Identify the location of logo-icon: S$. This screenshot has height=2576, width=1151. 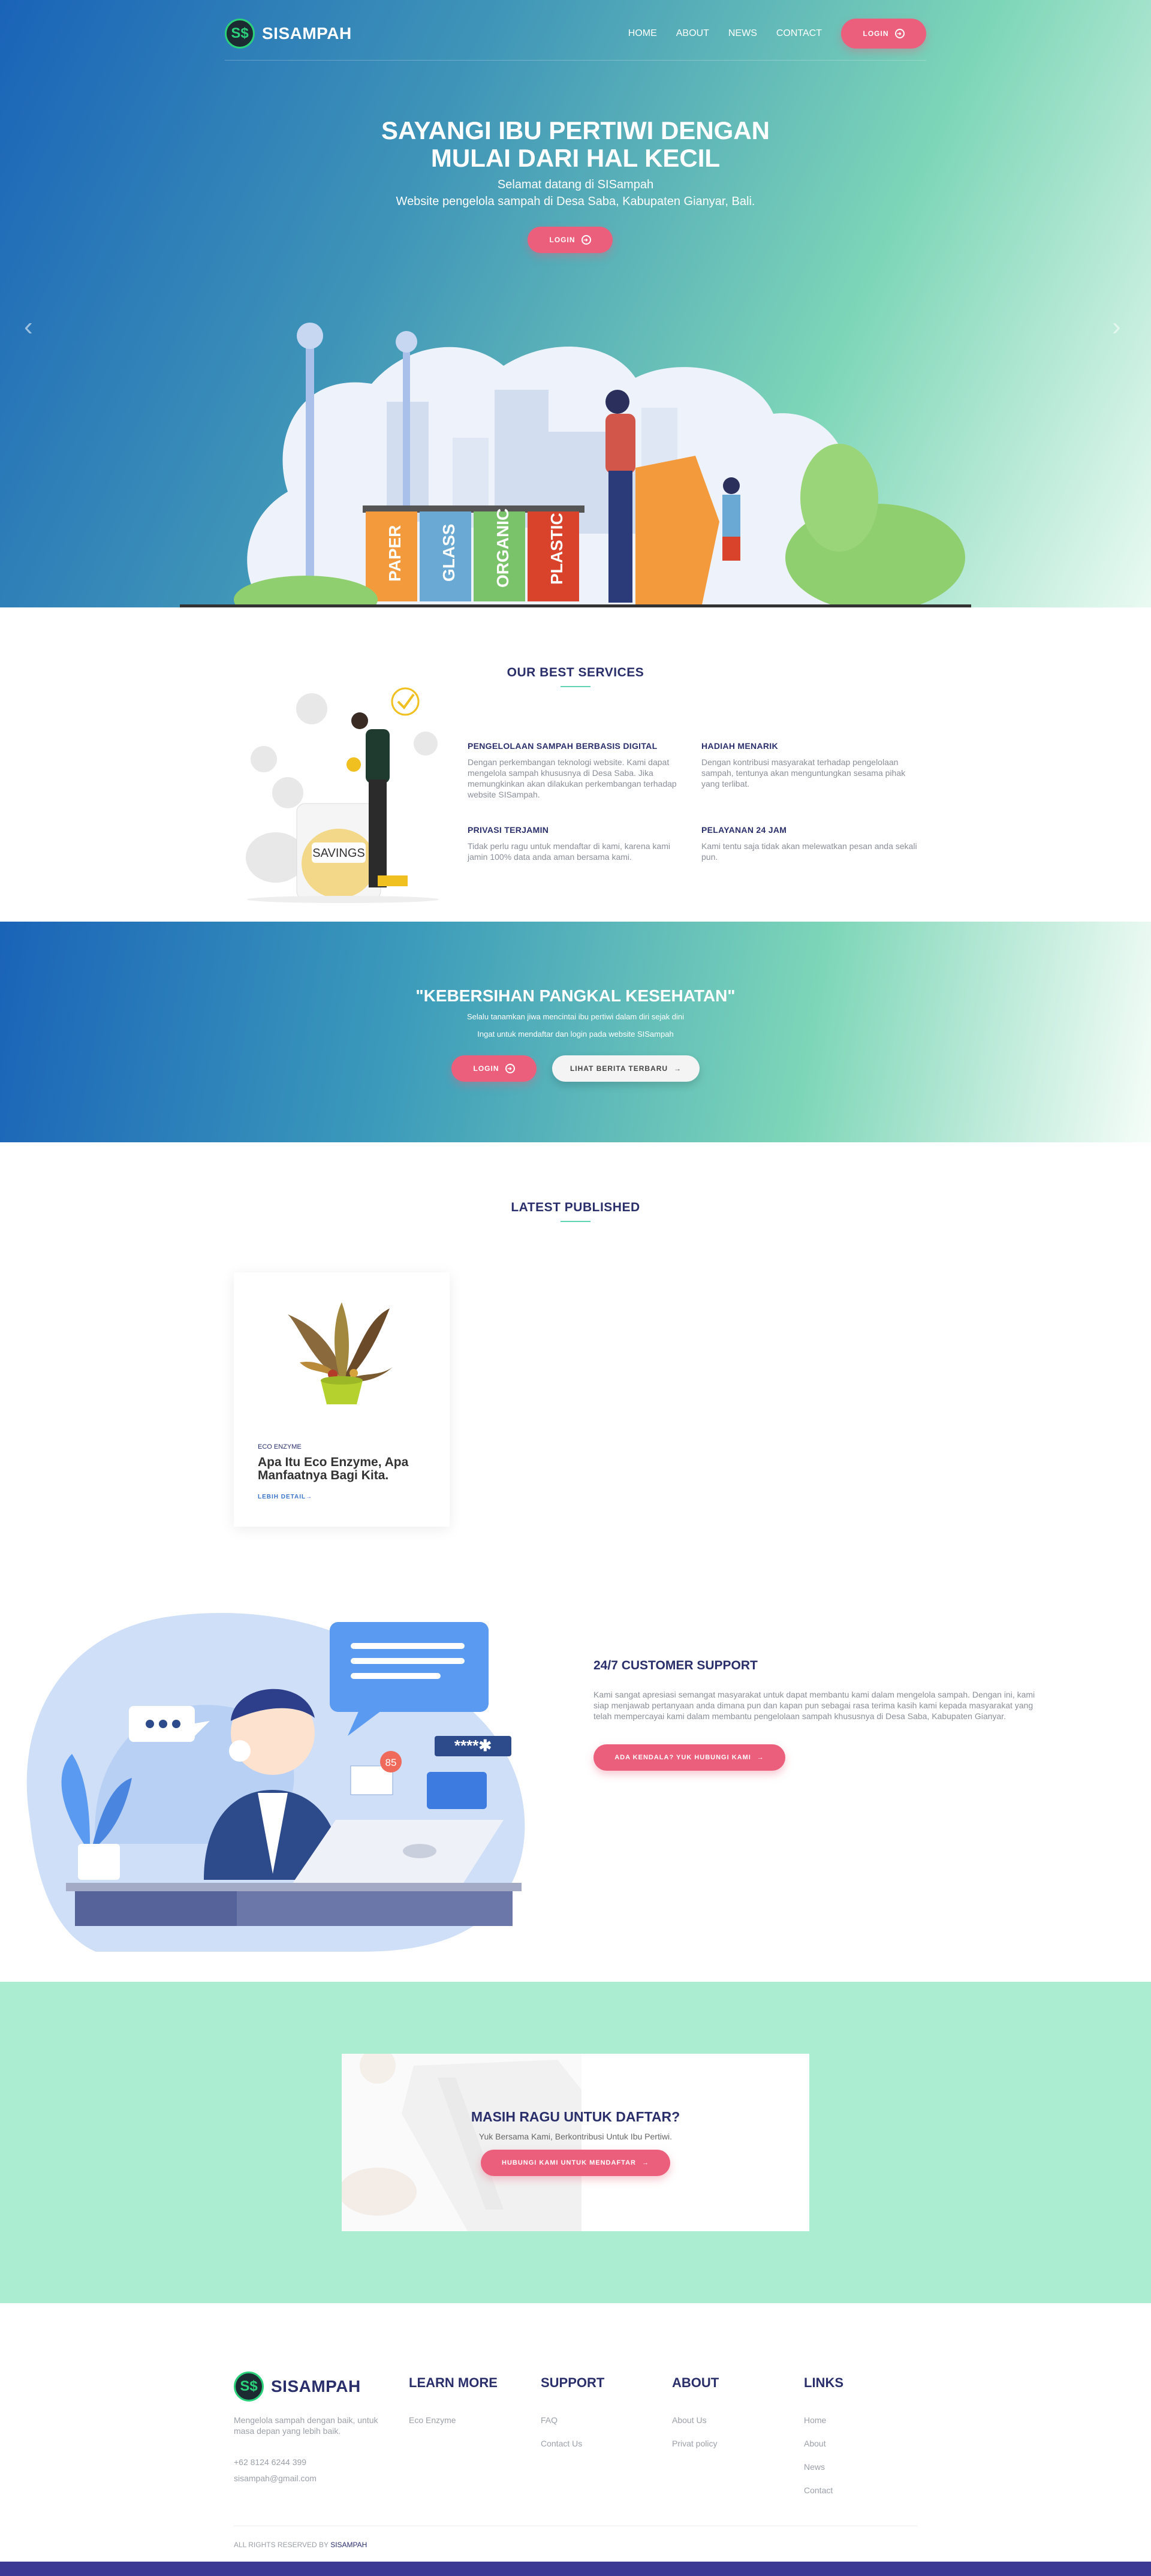
(240, 34).